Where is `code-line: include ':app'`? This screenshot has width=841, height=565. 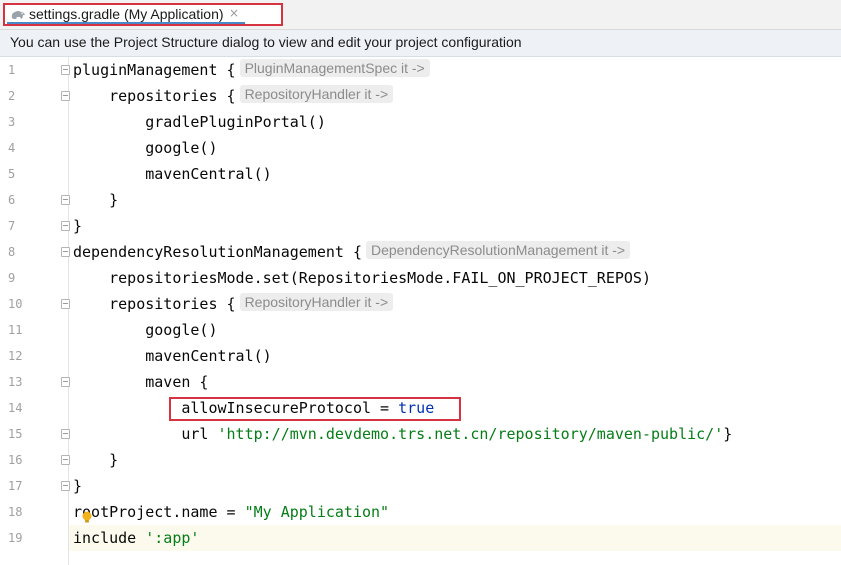
code-line: include ':app' is located at coordinates (136, 538).